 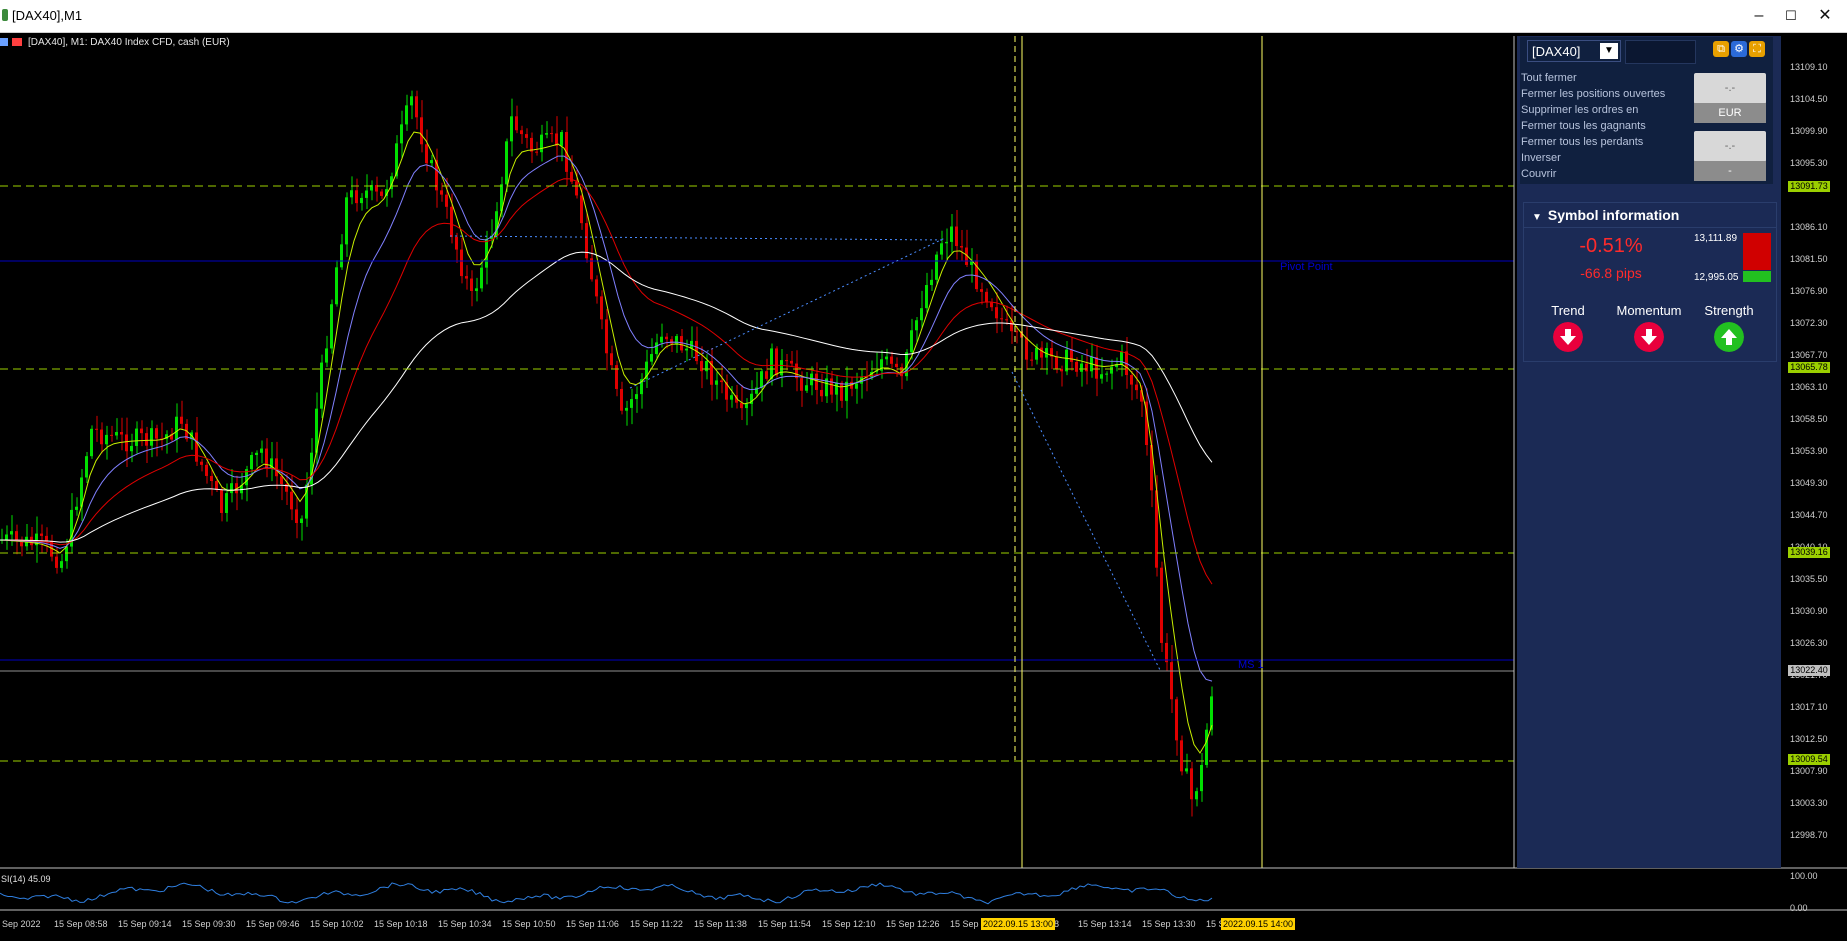 I want to click on s1-label: MS 1, so click(x=1251, y=665).